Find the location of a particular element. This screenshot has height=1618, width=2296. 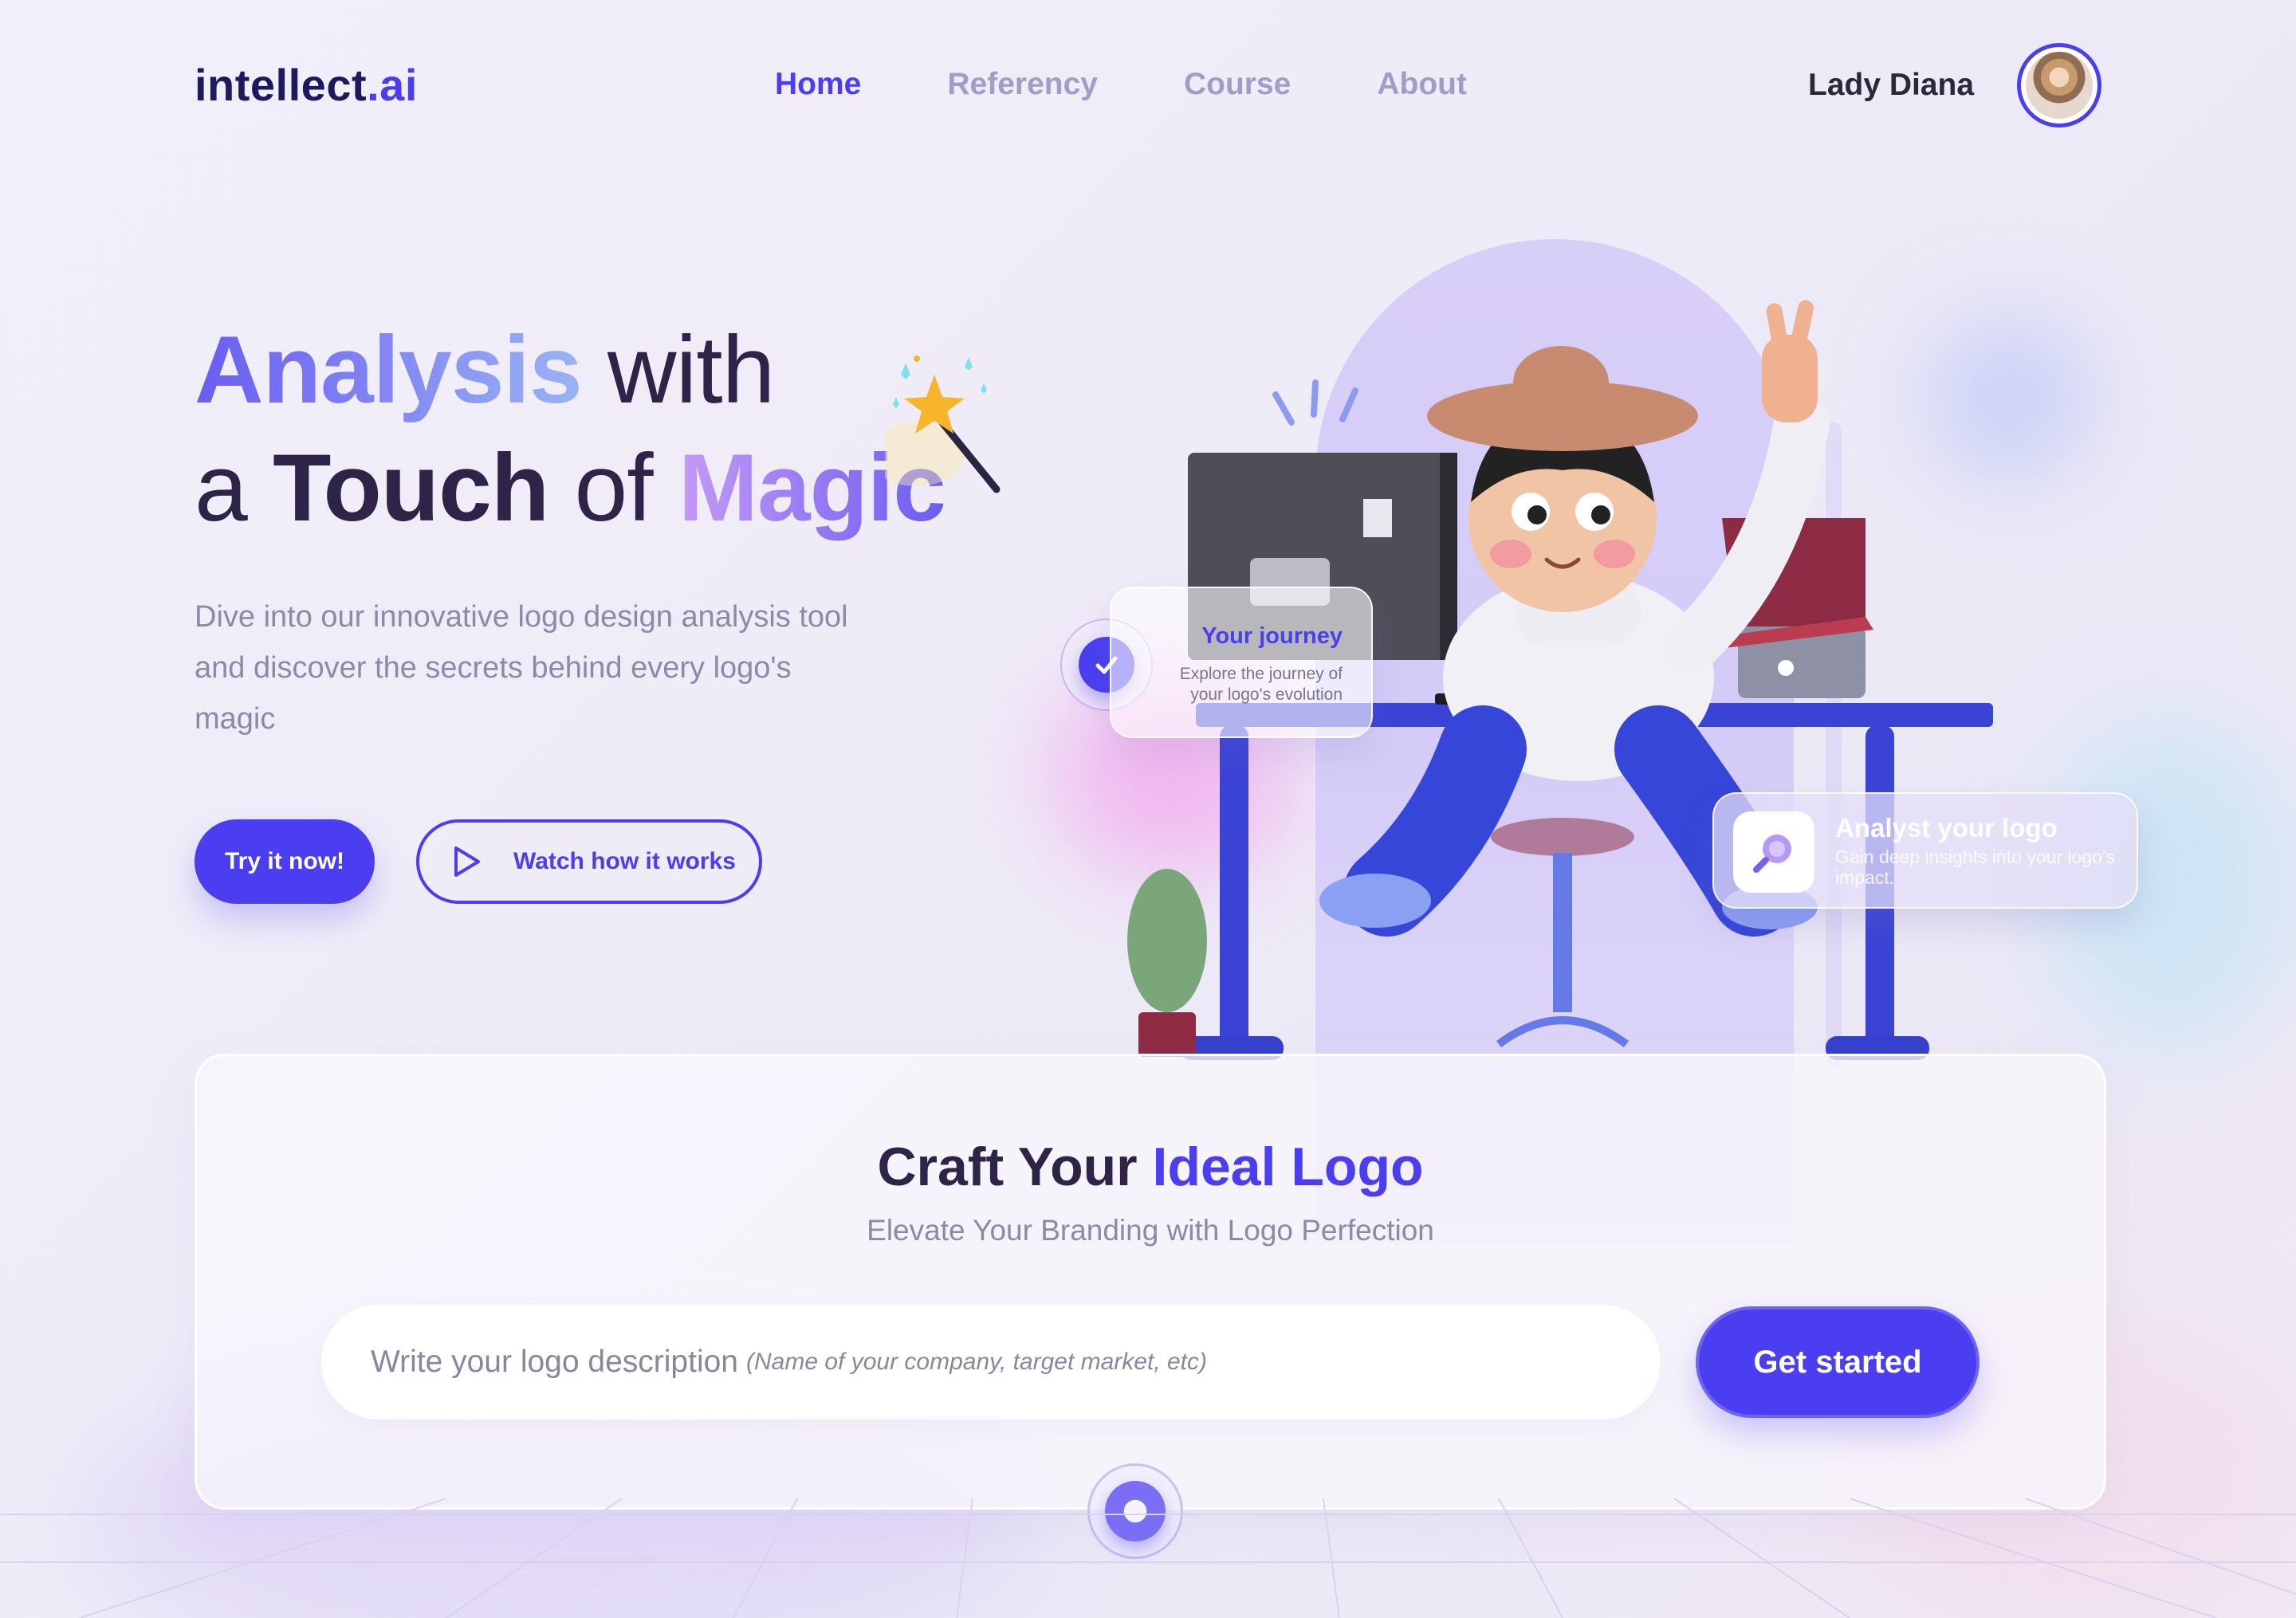

play-icon is located at coordinates (467, 861).